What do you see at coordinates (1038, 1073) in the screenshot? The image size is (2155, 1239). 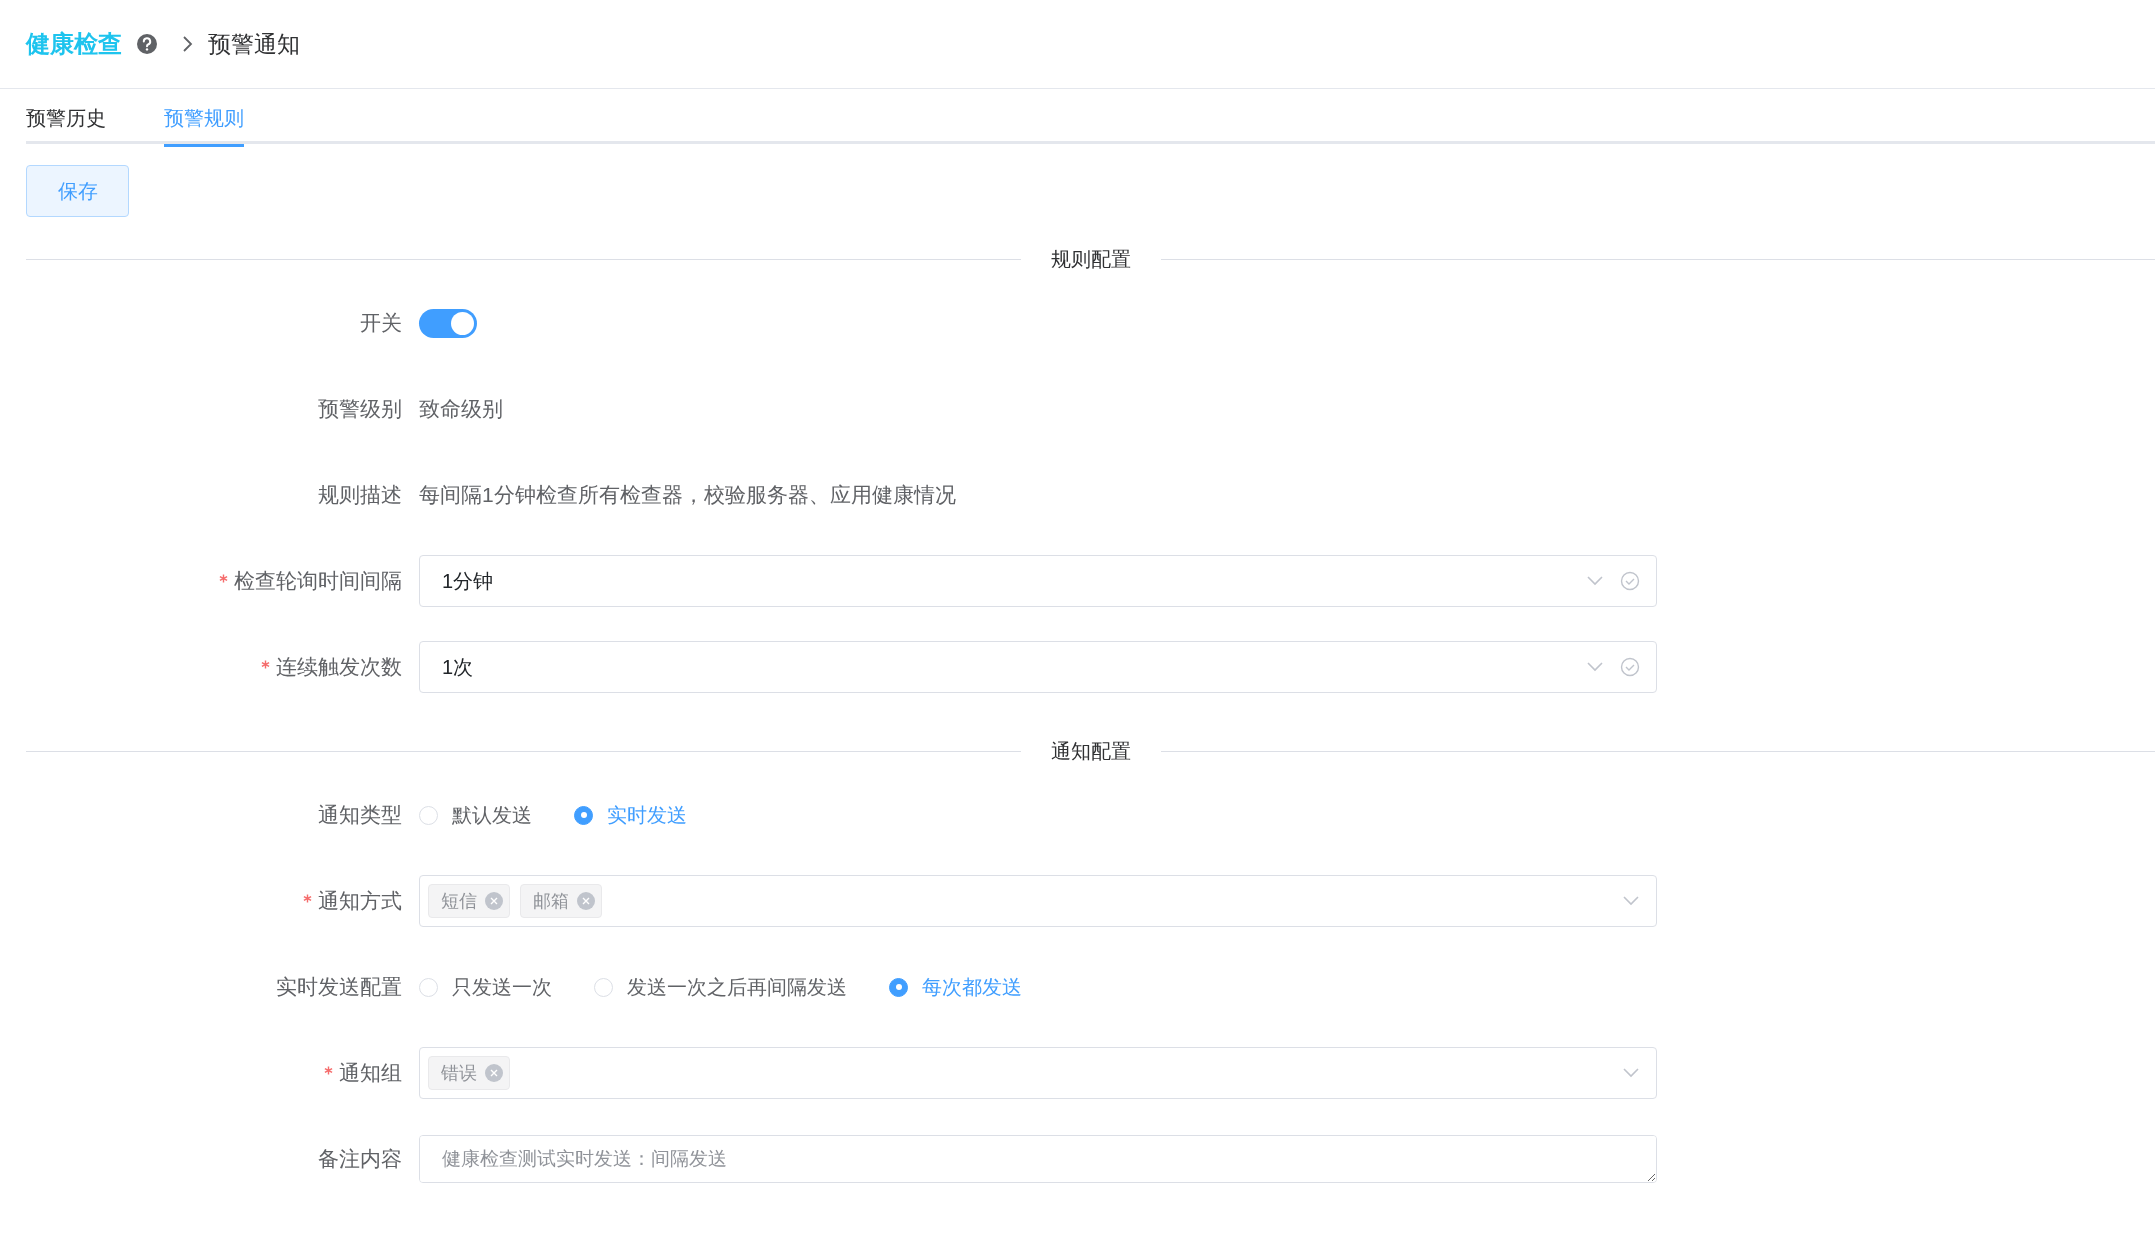 I see `multi-select-field: 错误` at bounding box center [1038, 1073].